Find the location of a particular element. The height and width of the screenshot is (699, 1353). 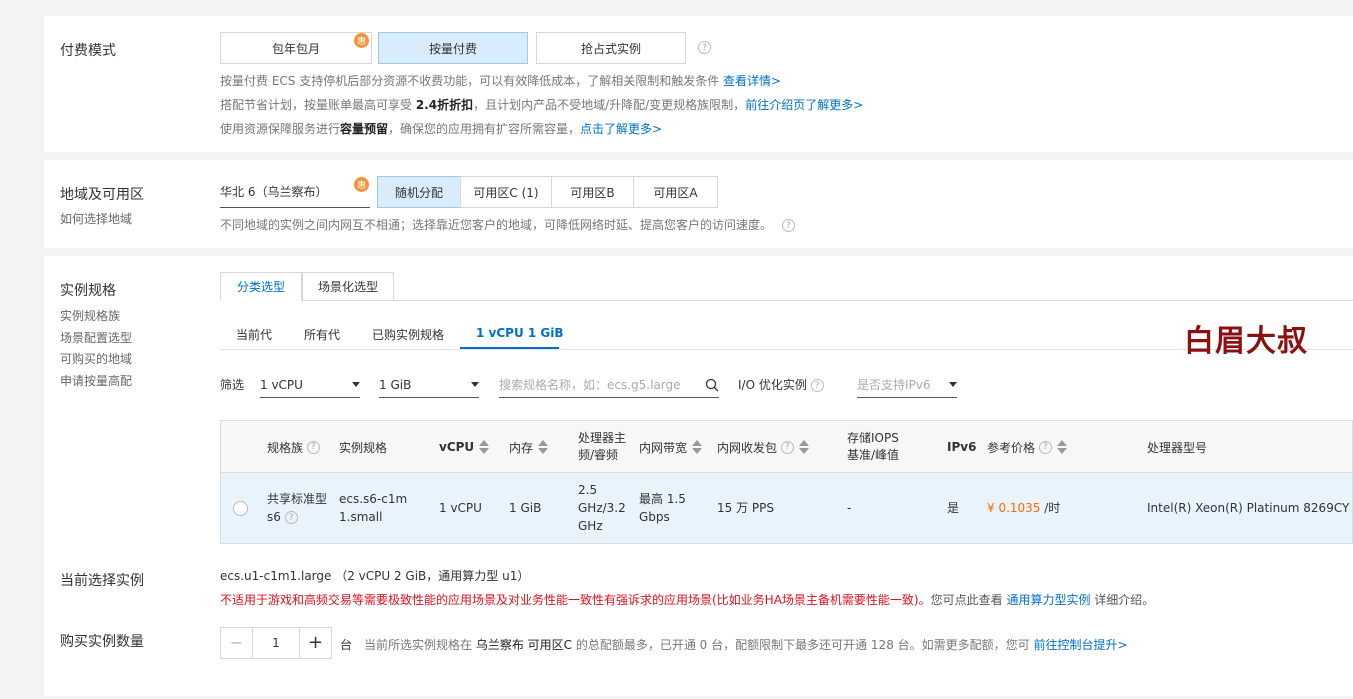

search-placeholder: 搜索规格名称，如：ecs.g5.large is located at coordinates (590, 385).